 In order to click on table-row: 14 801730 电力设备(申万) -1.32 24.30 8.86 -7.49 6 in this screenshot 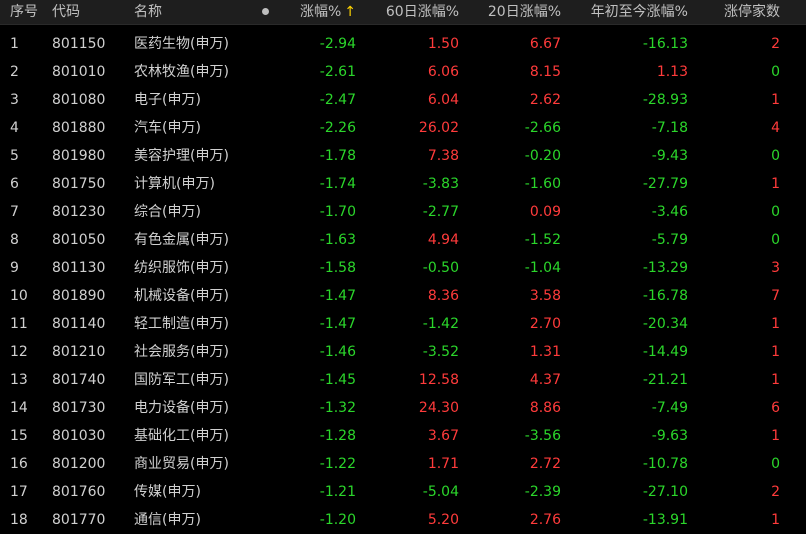, I will do `click(403, 408)`.